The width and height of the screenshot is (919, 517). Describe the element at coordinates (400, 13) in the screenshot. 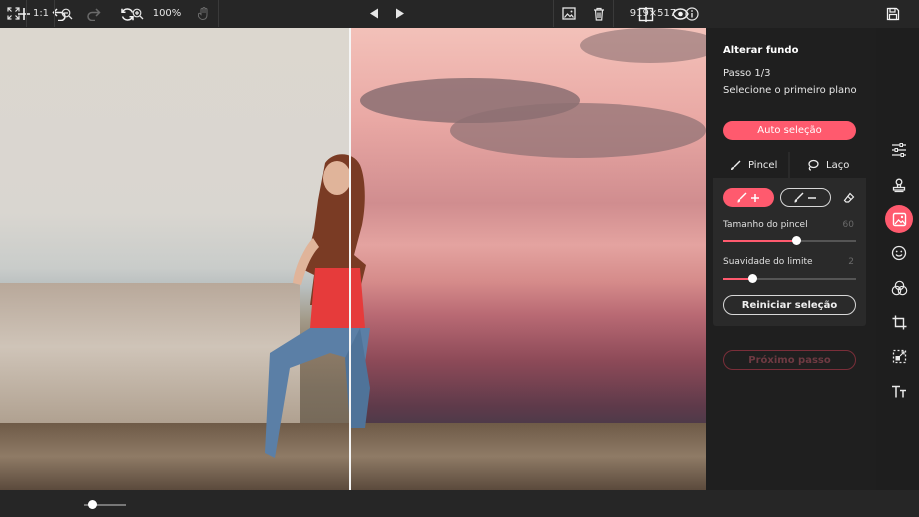

I see `next-icon` at that location.